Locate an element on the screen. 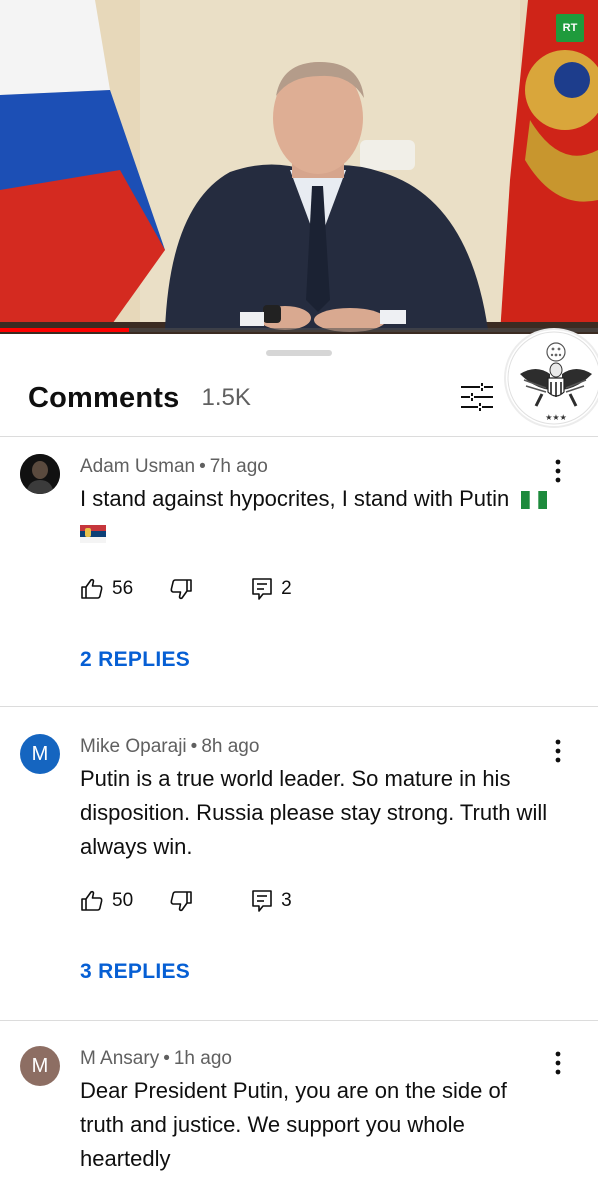  comment-actions: 50 3 is located at coordinates (186, 901).